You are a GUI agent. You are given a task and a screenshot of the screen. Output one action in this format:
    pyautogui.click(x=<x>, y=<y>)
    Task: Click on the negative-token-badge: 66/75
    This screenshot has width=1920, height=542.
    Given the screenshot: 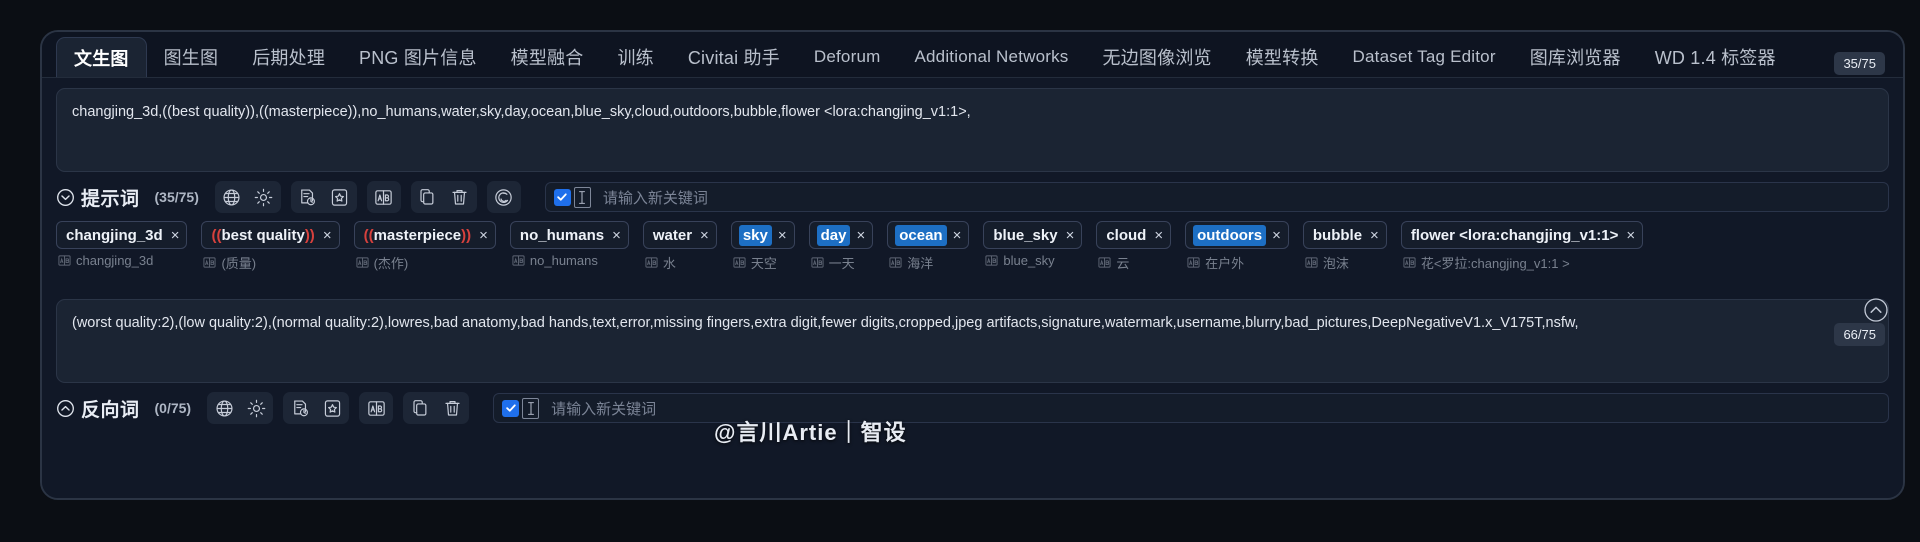 What is the action you would take?
    pyautogui.click(x=1859, y=334)
    